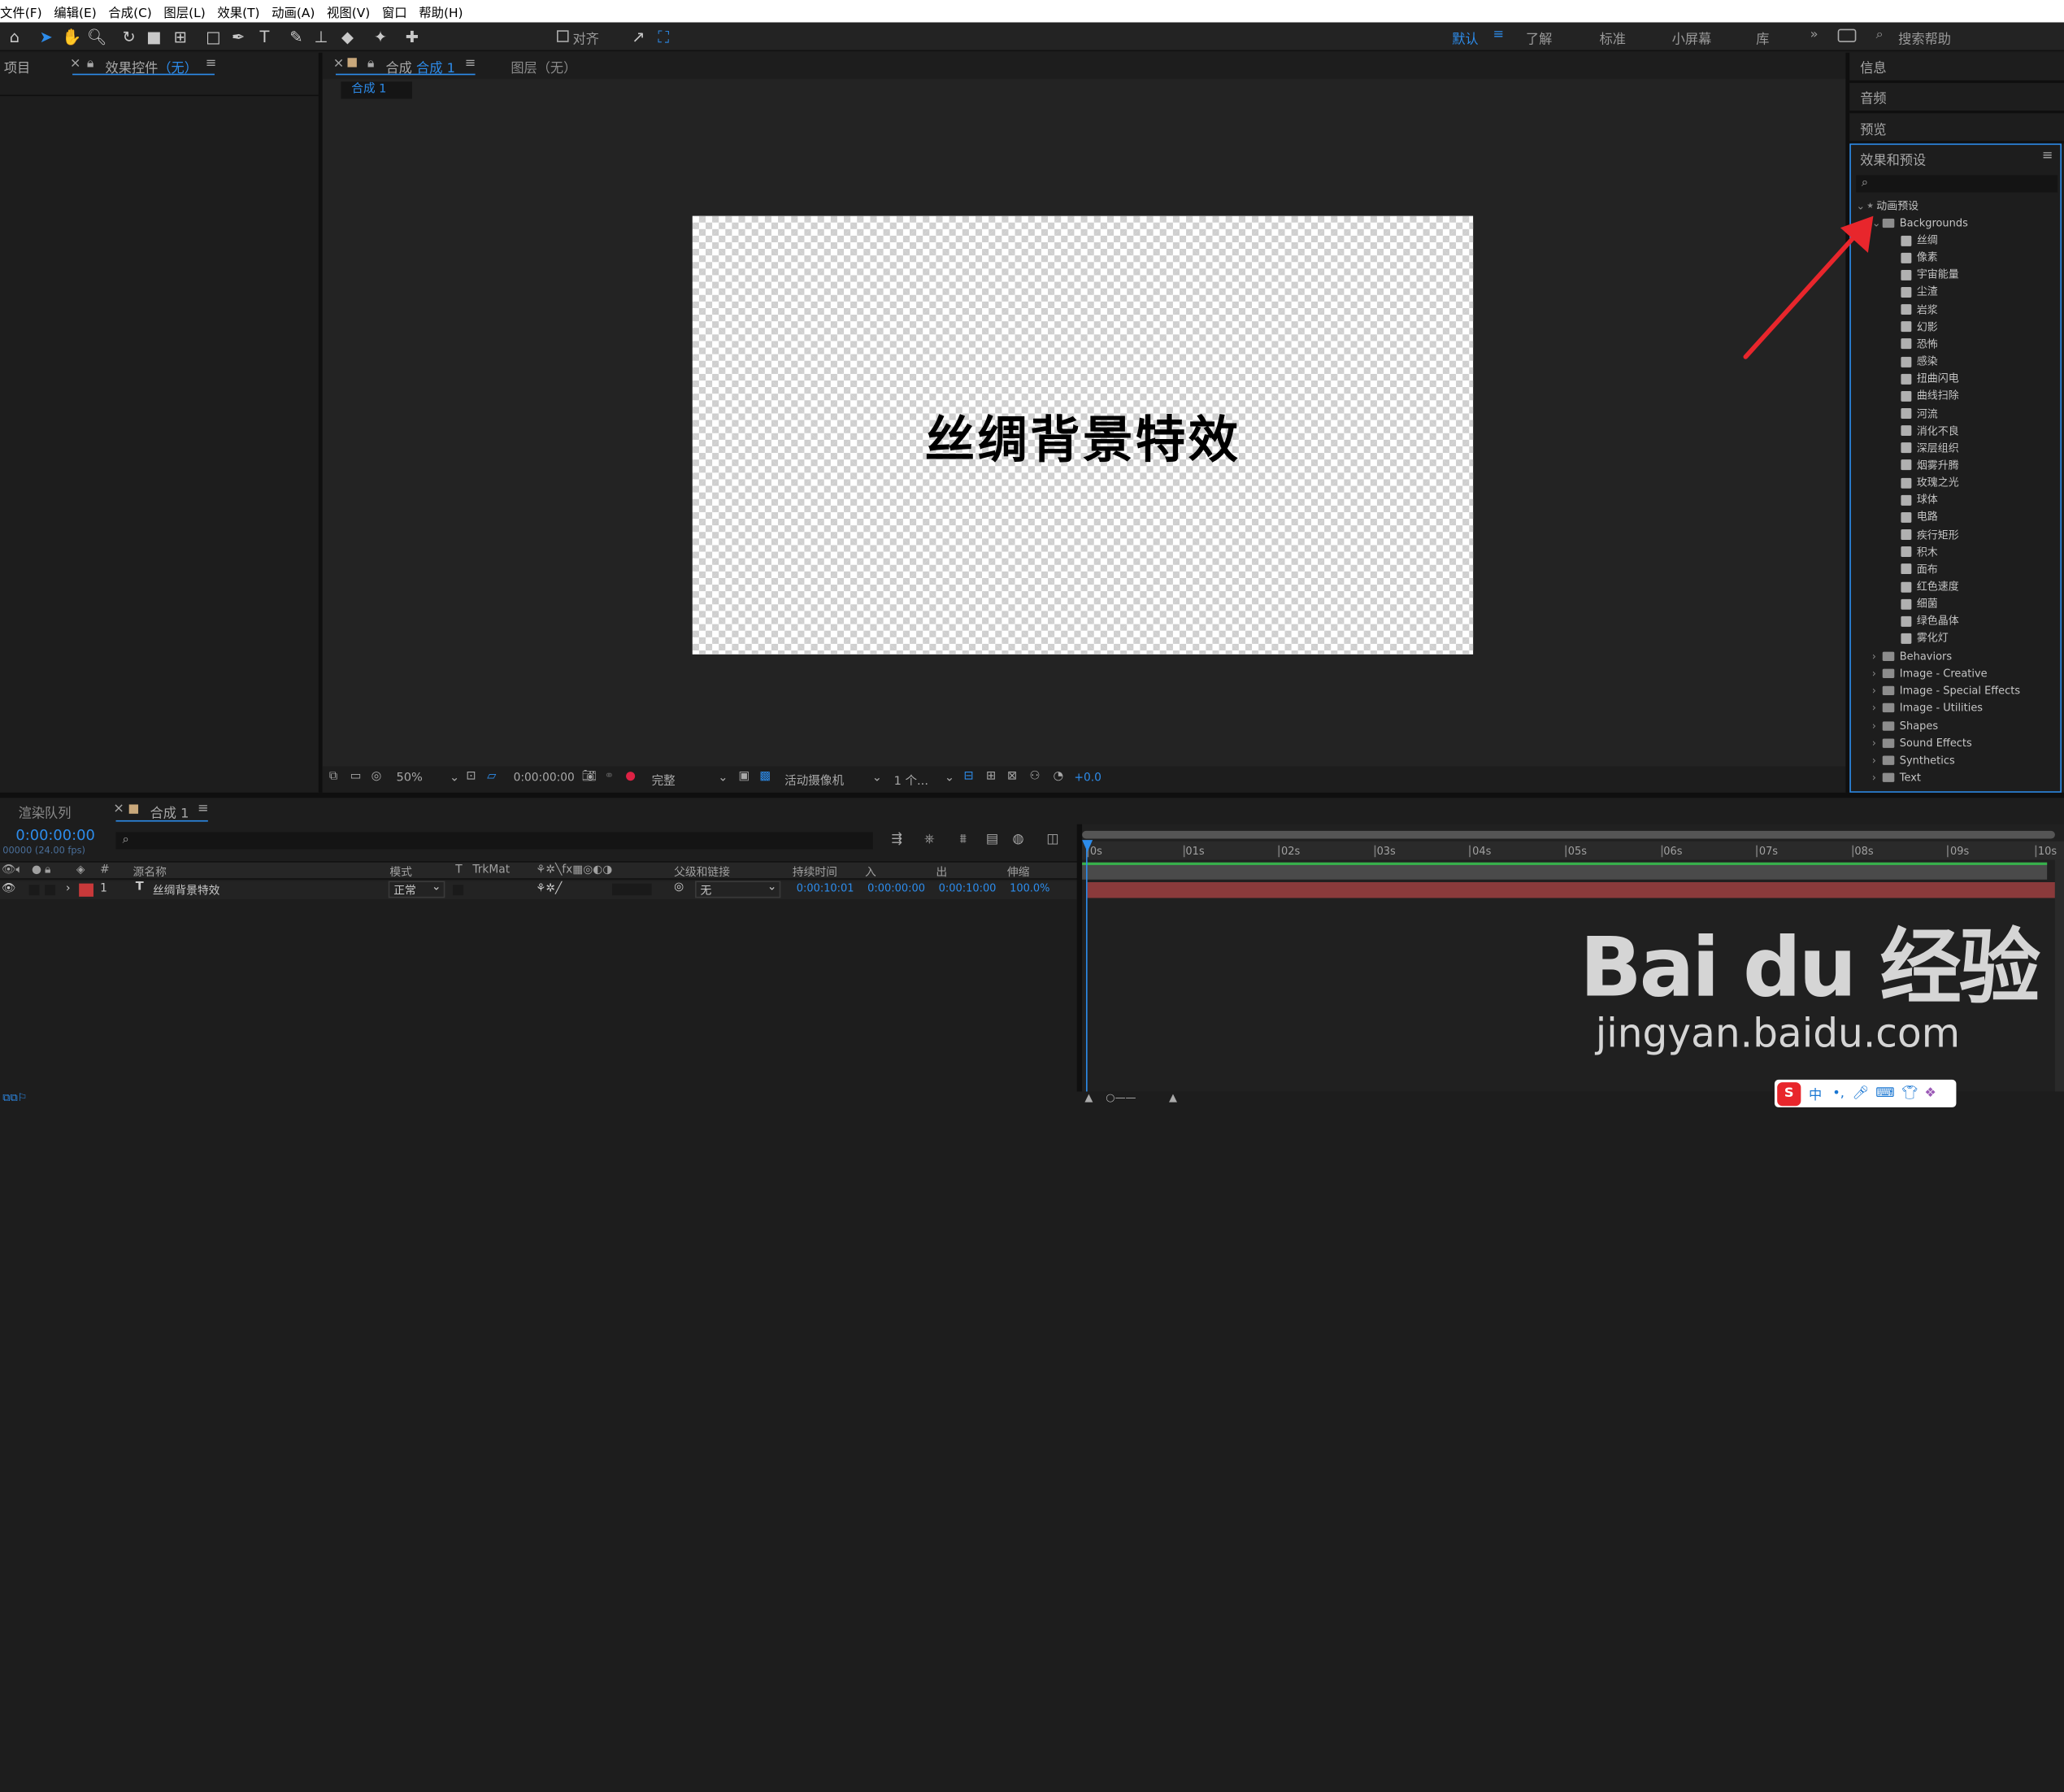 Image resolution: width=2064 pixels, height=1792 pixels. Describe the element at coordinates (1814, 35) in the screenshot. I see `workspace-overflow-icon: »` at that location.